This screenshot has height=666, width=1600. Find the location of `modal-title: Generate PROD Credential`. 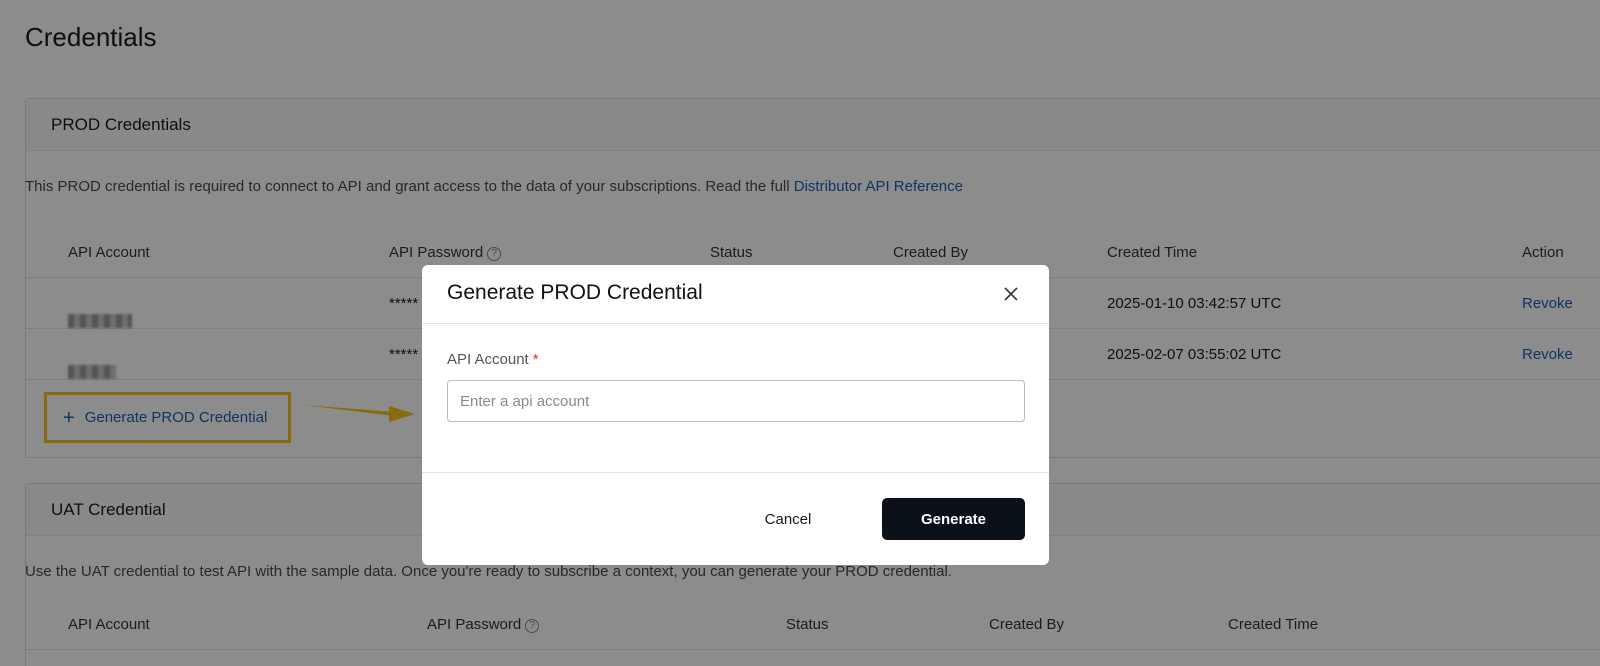

modal-title: Generate PROD Credential is located at coordinates (575, 292).